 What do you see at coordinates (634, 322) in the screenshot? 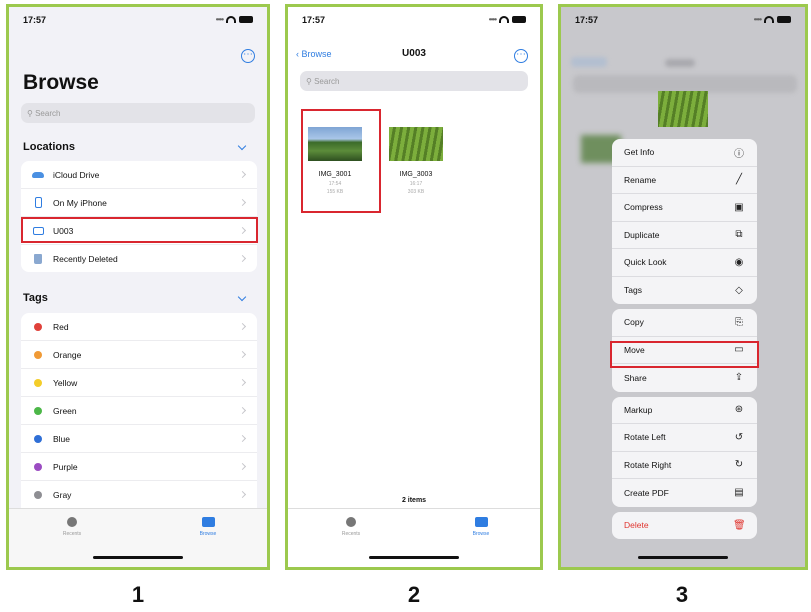
I see `menu-item-label: Copy` at bounding box center [634, 322].